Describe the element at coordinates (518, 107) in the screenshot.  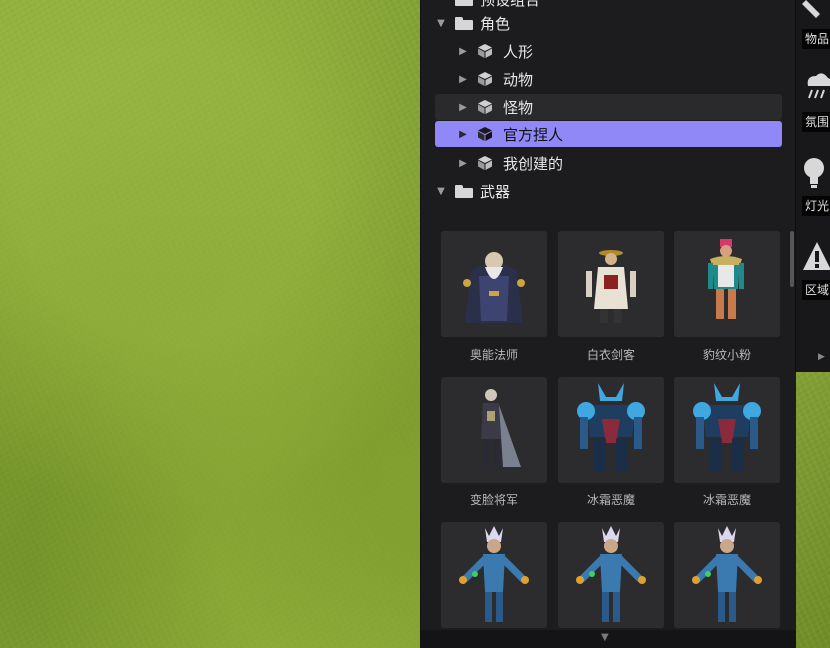
I see `tree-item-label: 怪物` at that location.